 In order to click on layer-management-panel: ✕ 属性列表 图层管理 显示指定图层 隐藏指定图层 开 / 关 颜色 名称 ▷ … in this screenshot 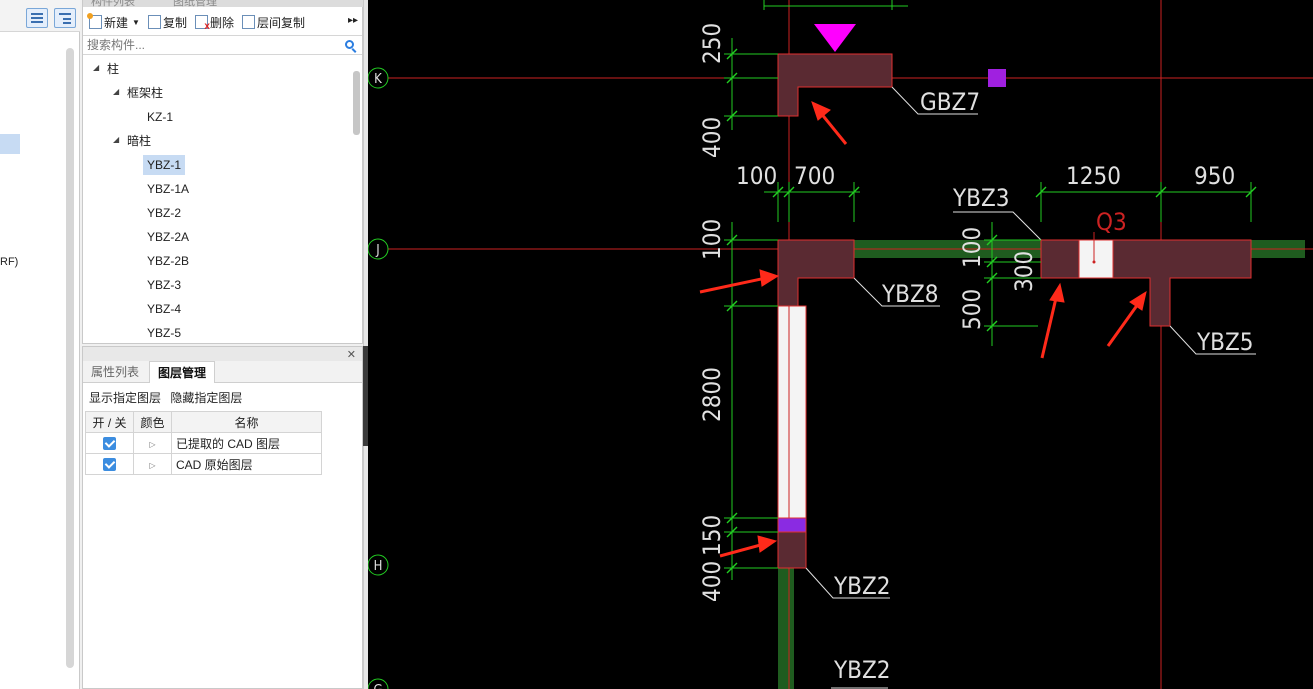, I will do `click(222, 517)`.